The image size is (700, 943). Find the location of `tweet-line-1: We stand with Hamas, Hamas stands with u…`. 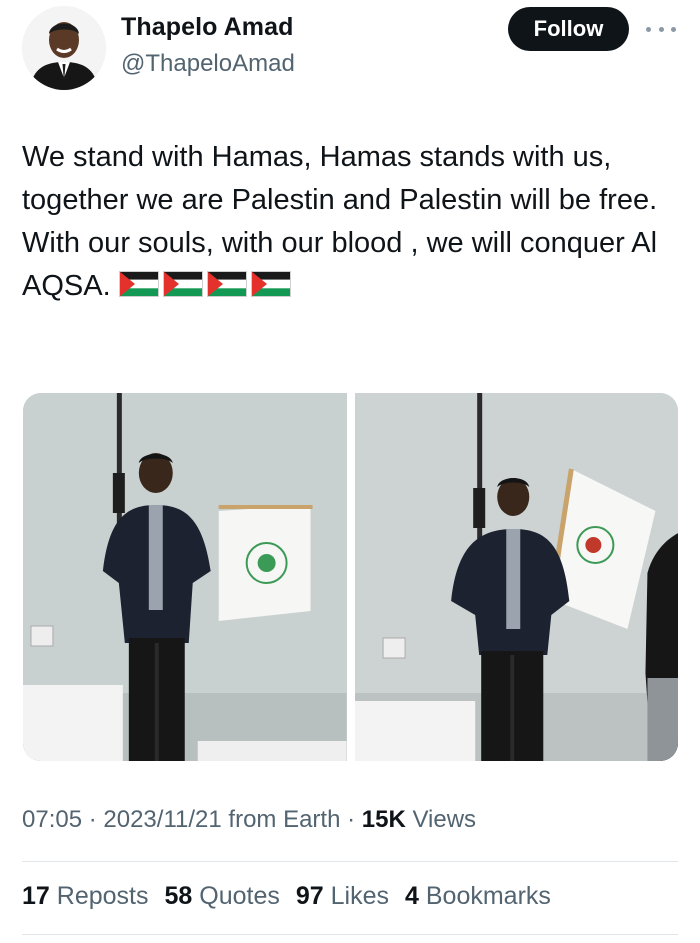

tweet-line-1: We stand with Hamas, Hamas stands with u… is located at coordinates (340, 178).